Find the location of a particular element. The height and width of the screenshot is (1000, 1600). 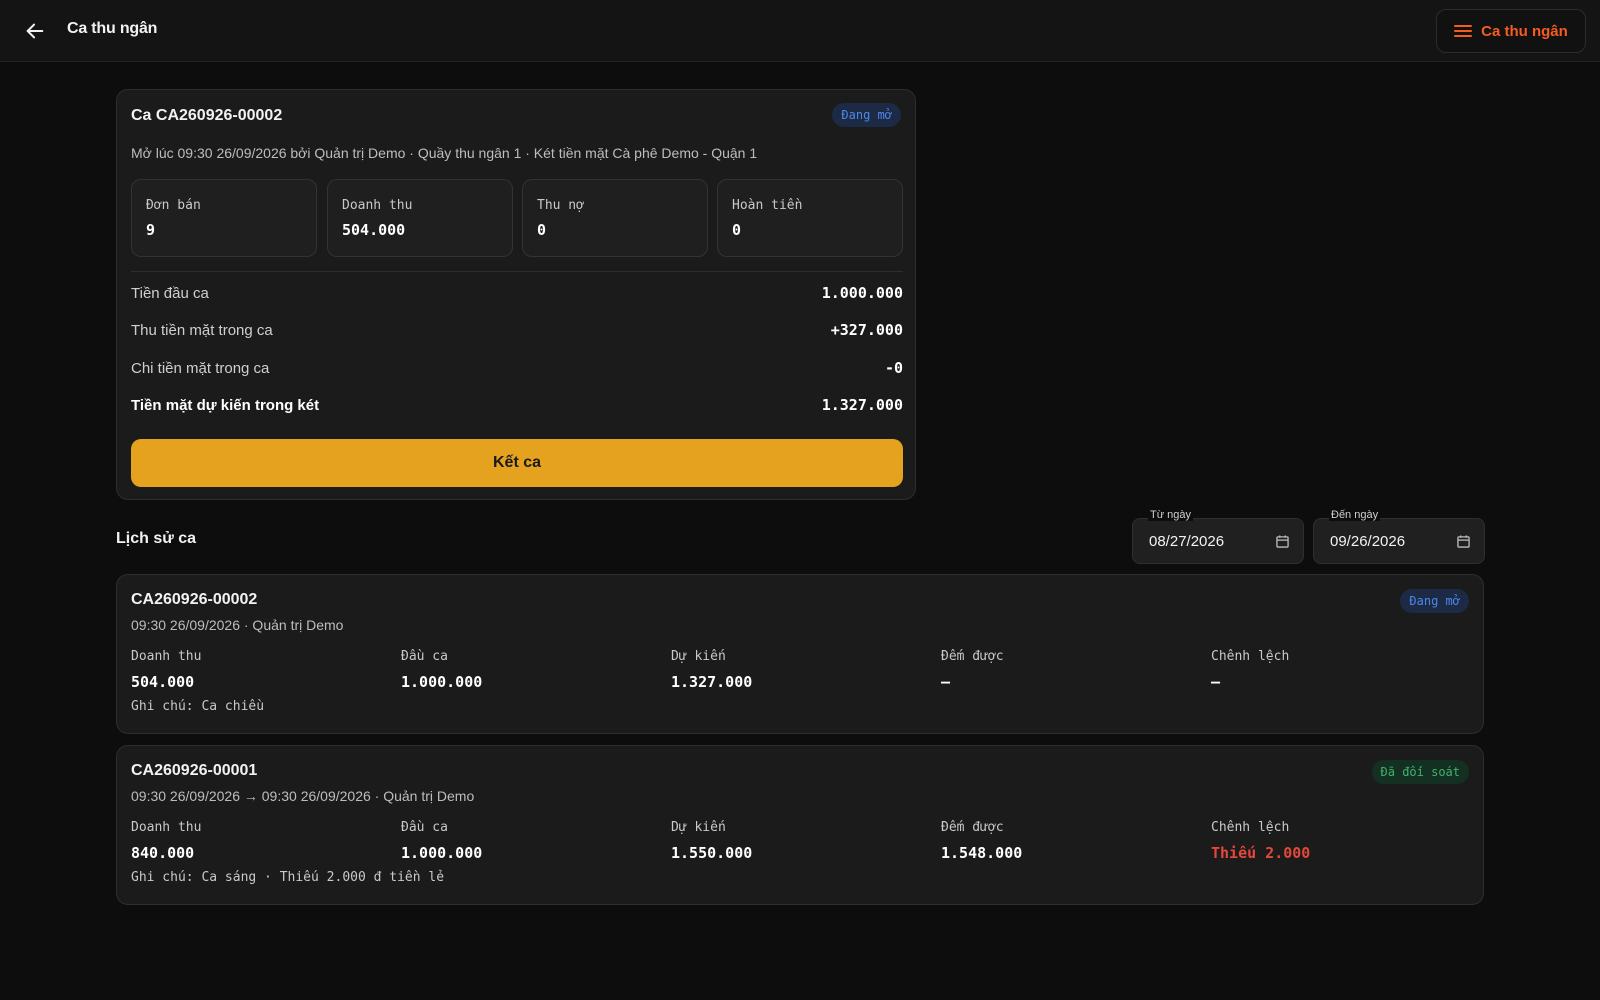

metric-expected: Dự kiến 1.550.000 is located at coordinates (801, 841).